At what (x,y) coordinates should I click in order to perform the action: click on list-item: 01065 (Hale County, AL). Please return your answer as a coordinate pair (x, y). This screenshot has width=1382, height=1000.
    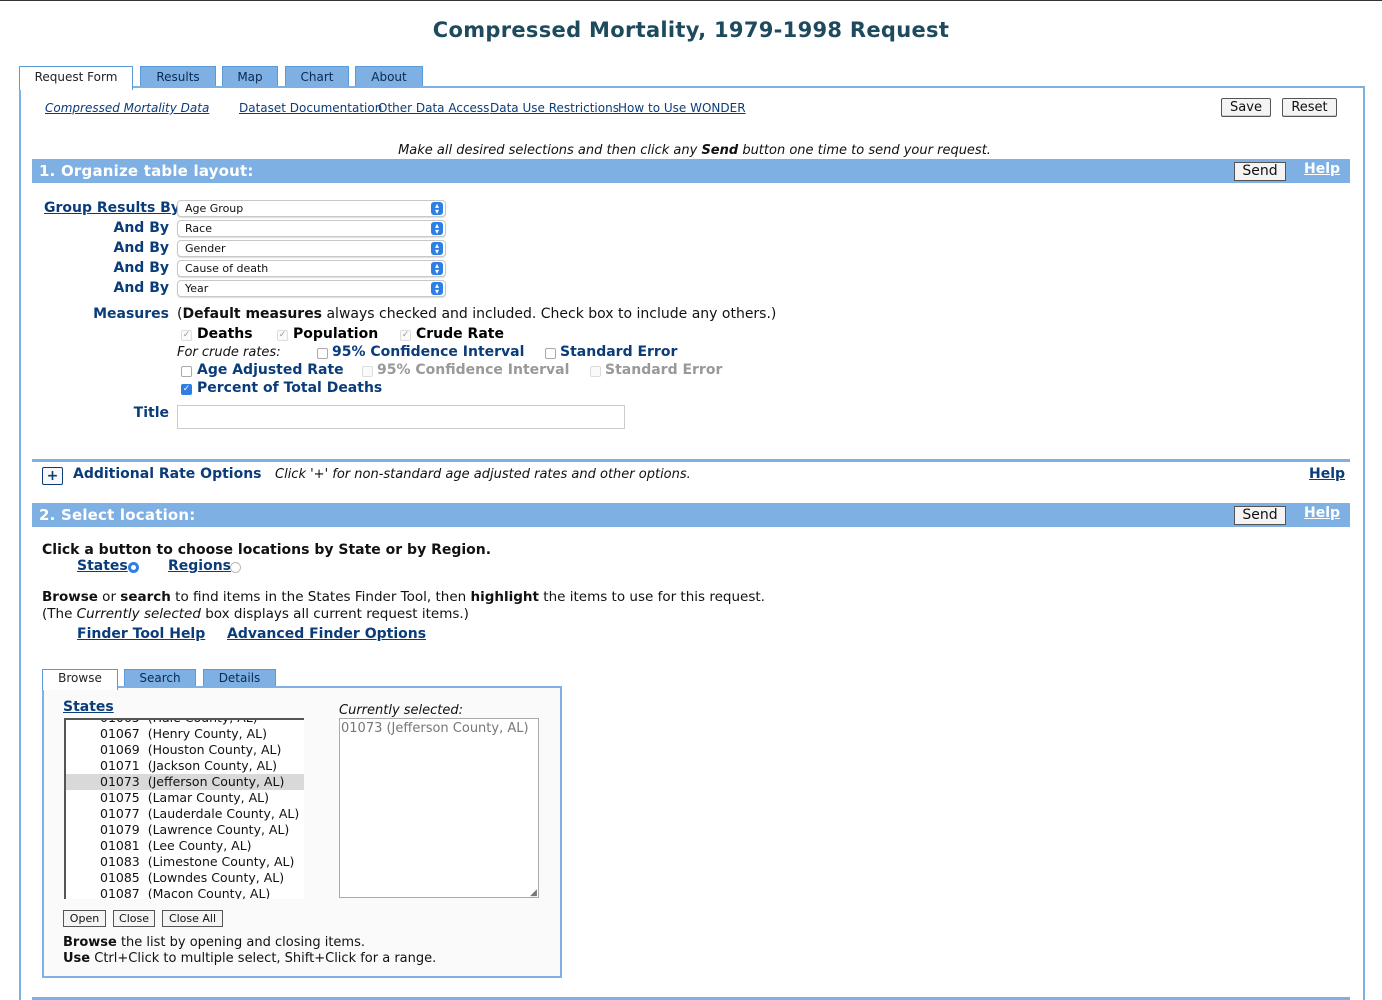
    Looking at the image, I should click on (185, 723).